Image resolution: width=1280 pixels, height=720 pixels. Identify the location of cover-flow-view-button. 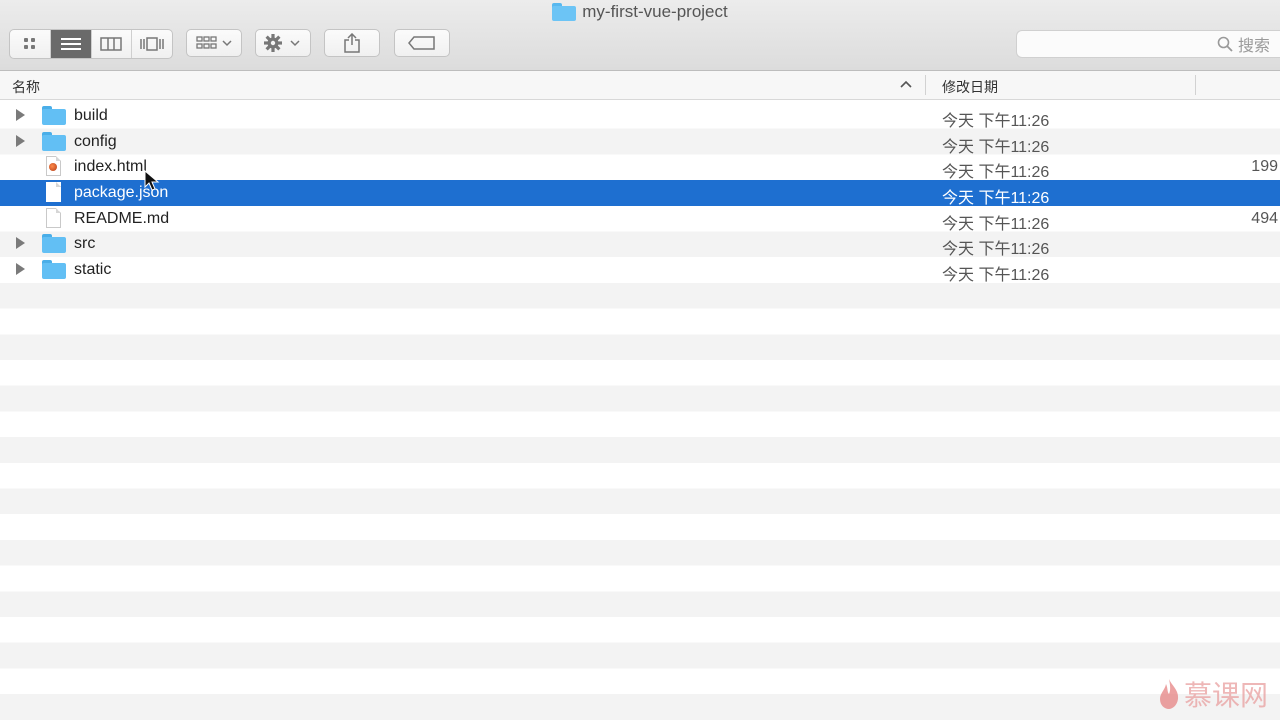
(152, 44).